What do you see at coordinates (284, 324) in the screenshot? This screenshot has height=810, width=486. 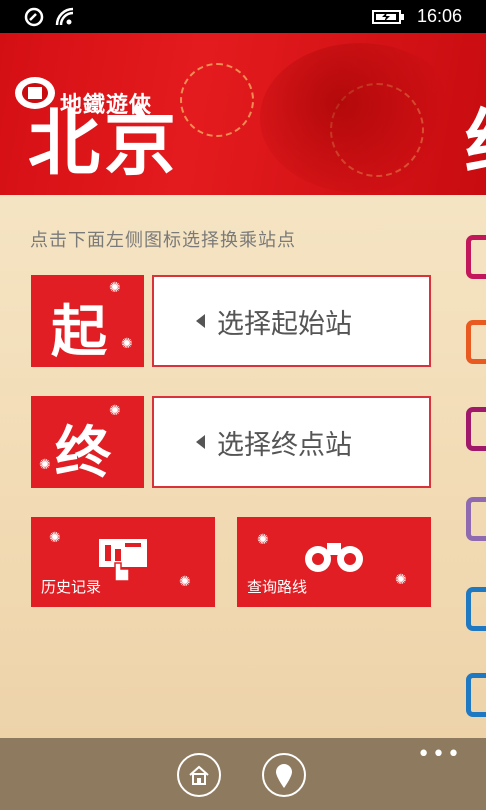 I see `start-station-label: 选择起始站` at bounding box center [284, 324].